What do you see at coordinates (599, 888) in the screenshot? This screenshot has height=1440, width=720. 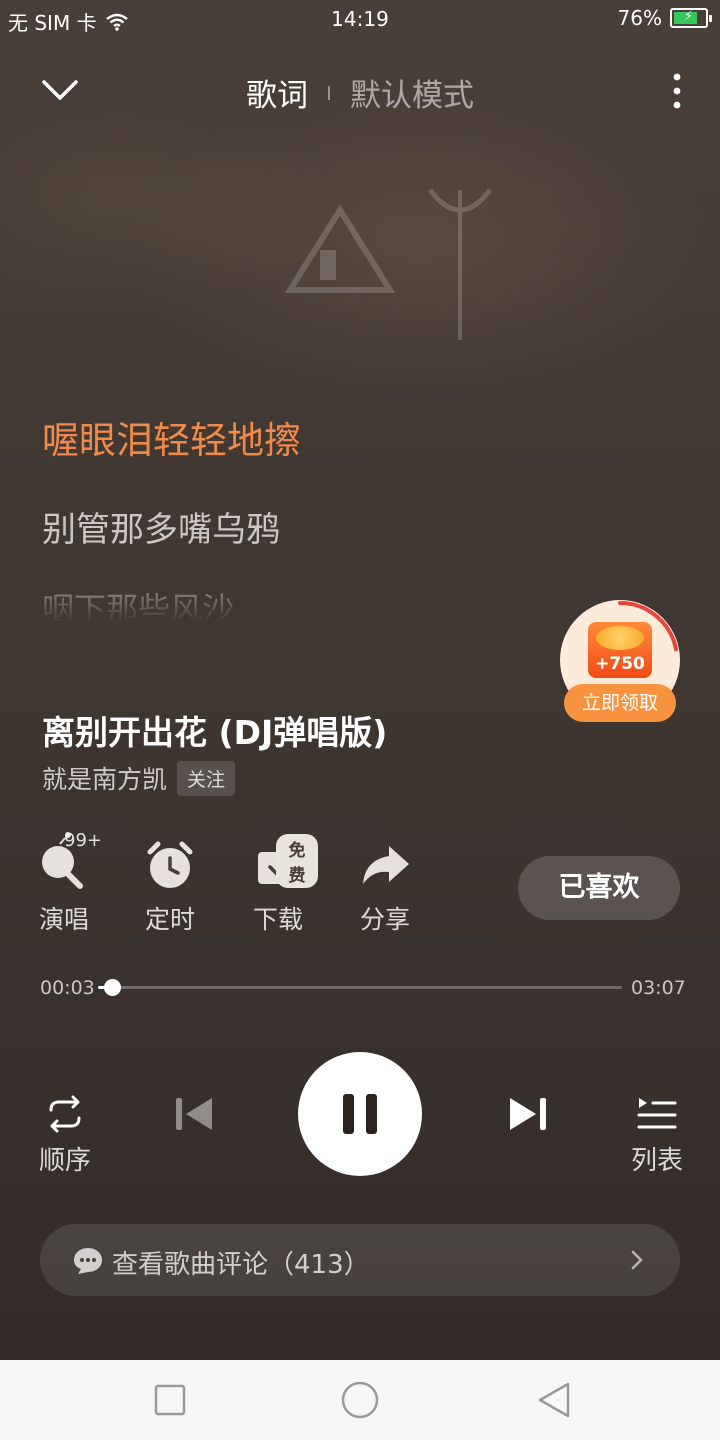 I see `liked-button: 已喜欢` at bounding box center [599, 888].